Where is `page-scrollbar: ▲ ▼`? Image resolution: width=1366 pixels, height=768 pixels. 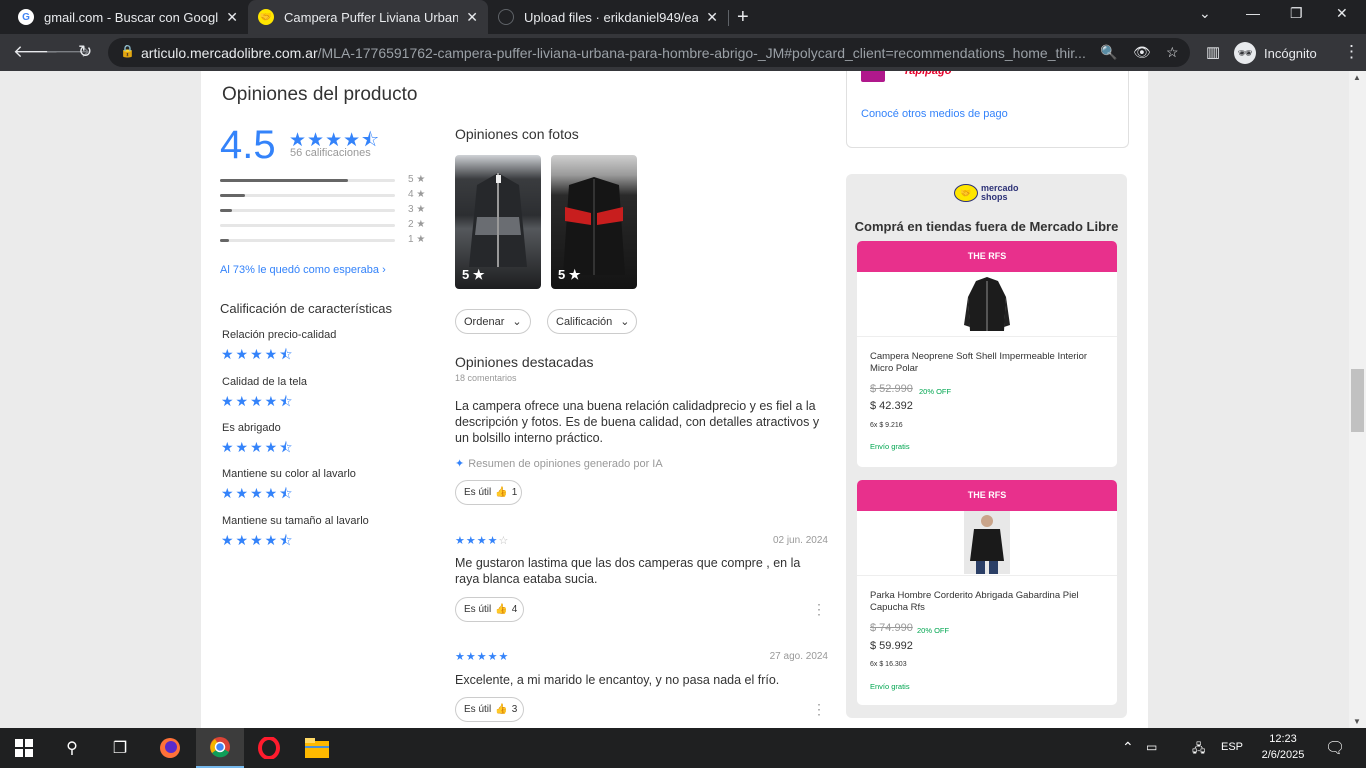
page-scrollbar: ▲ ▼ is located at coordinates (1357, 399).